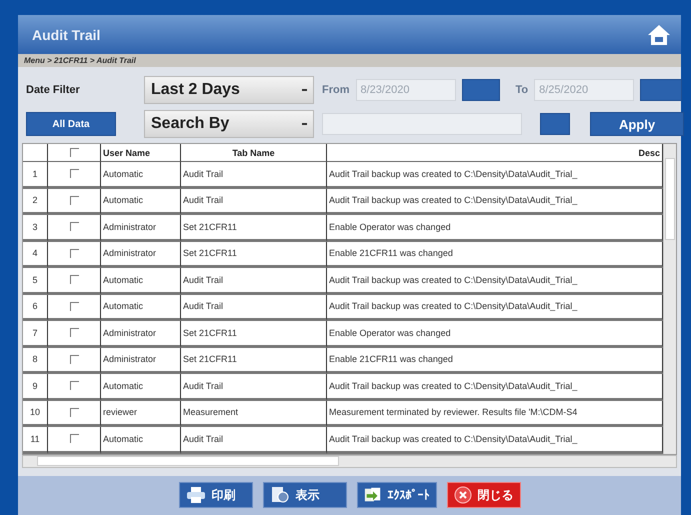 The image size is (691, 515). Describe the element at coordinates (280, 495) in the screenshot. I see `document-icon` at that location.